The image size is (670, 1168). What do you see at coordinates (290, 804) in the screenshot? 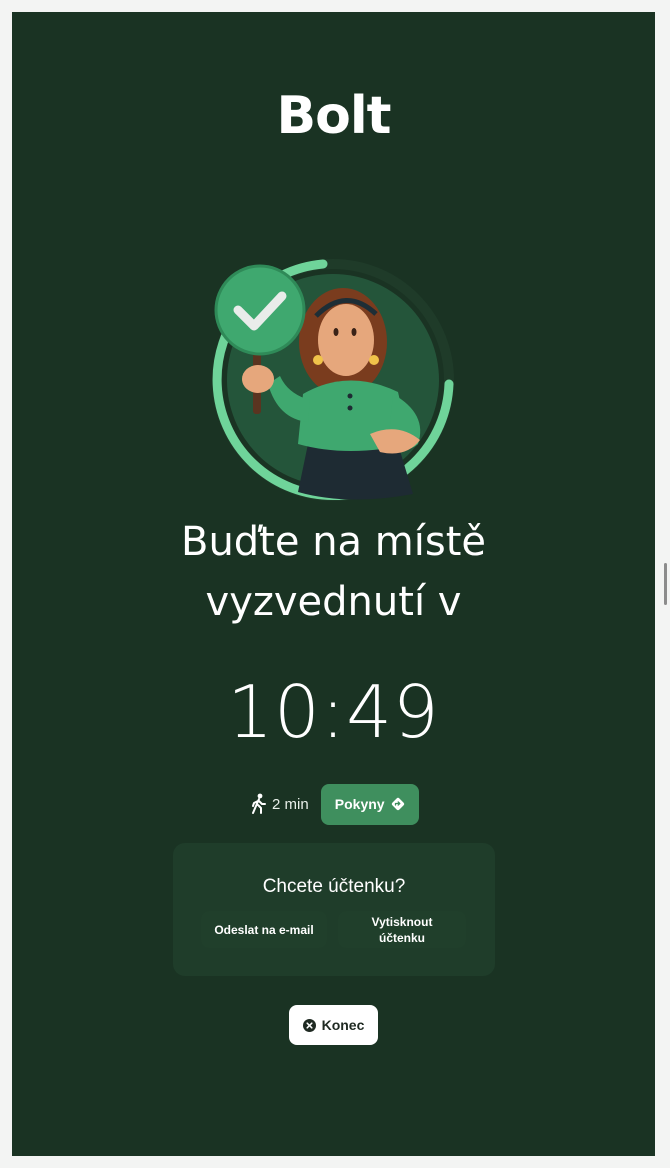
I see `walk-time: 2 min` at bounding box center [290, 804].